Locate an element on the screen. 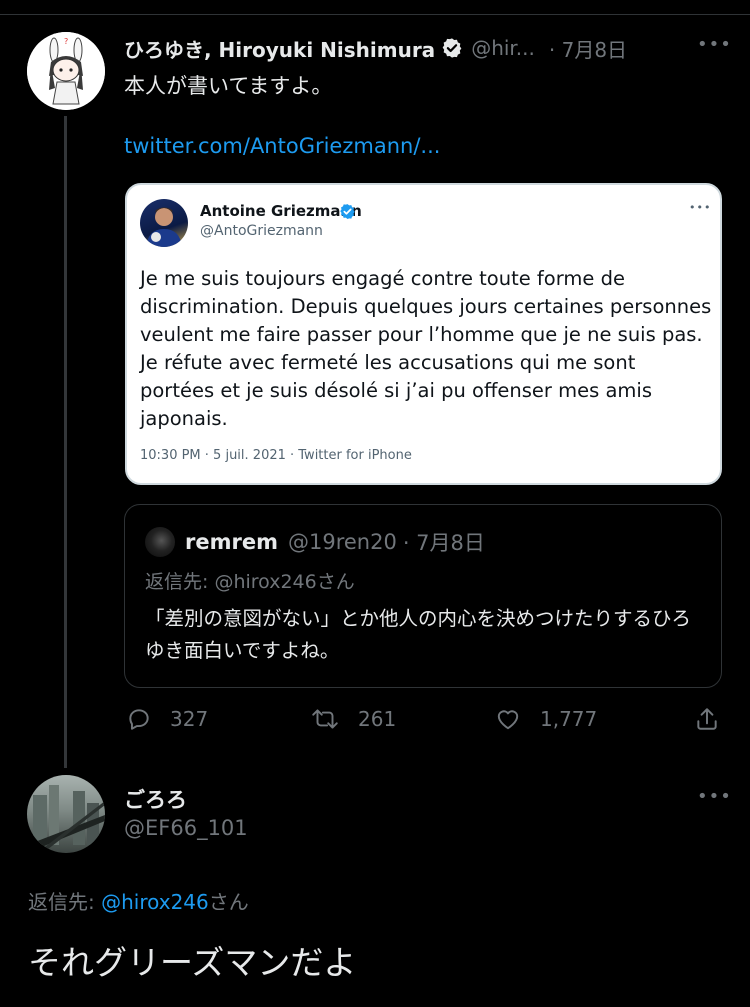 The width and height of the screenshot is (750, 1007). tweet-date: · 7月8日 is located at coordinates (588, 48).